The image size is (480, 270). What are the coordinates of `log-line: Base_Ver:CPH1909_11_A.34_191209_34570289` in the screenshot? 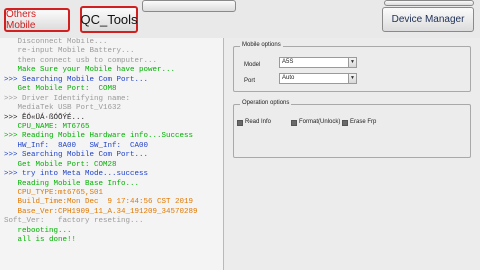 It's located at (101, 211).